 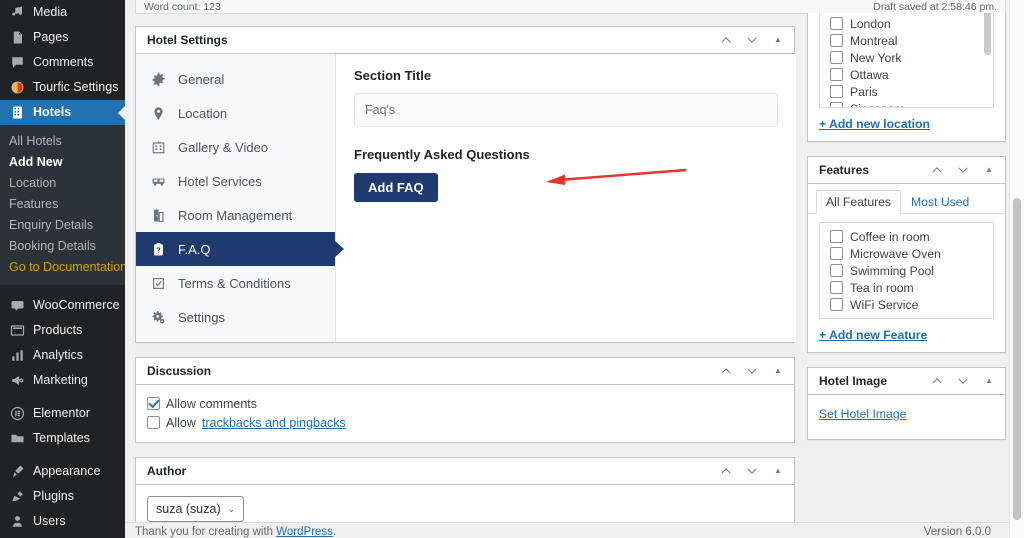 I want to click on sidebar-item-tools: Tools, so click(x=62, y=536).